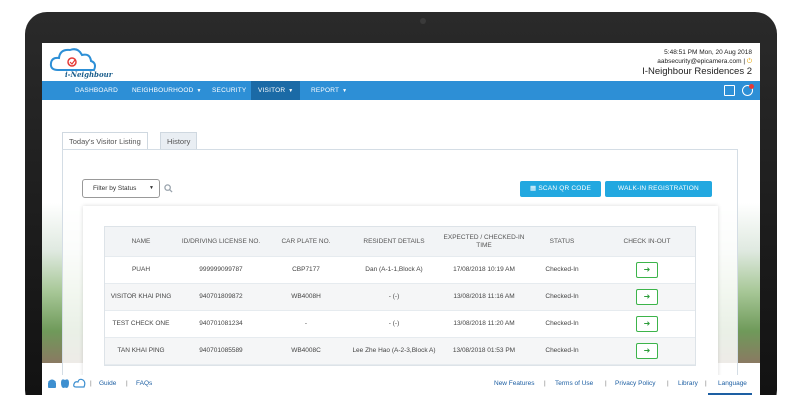  What do you see at coordinates (163, 90) in the screenshot?
I see `nav-neighbourhood-label: NEIGHBOURHOOD` at bounding box center [163, 90].